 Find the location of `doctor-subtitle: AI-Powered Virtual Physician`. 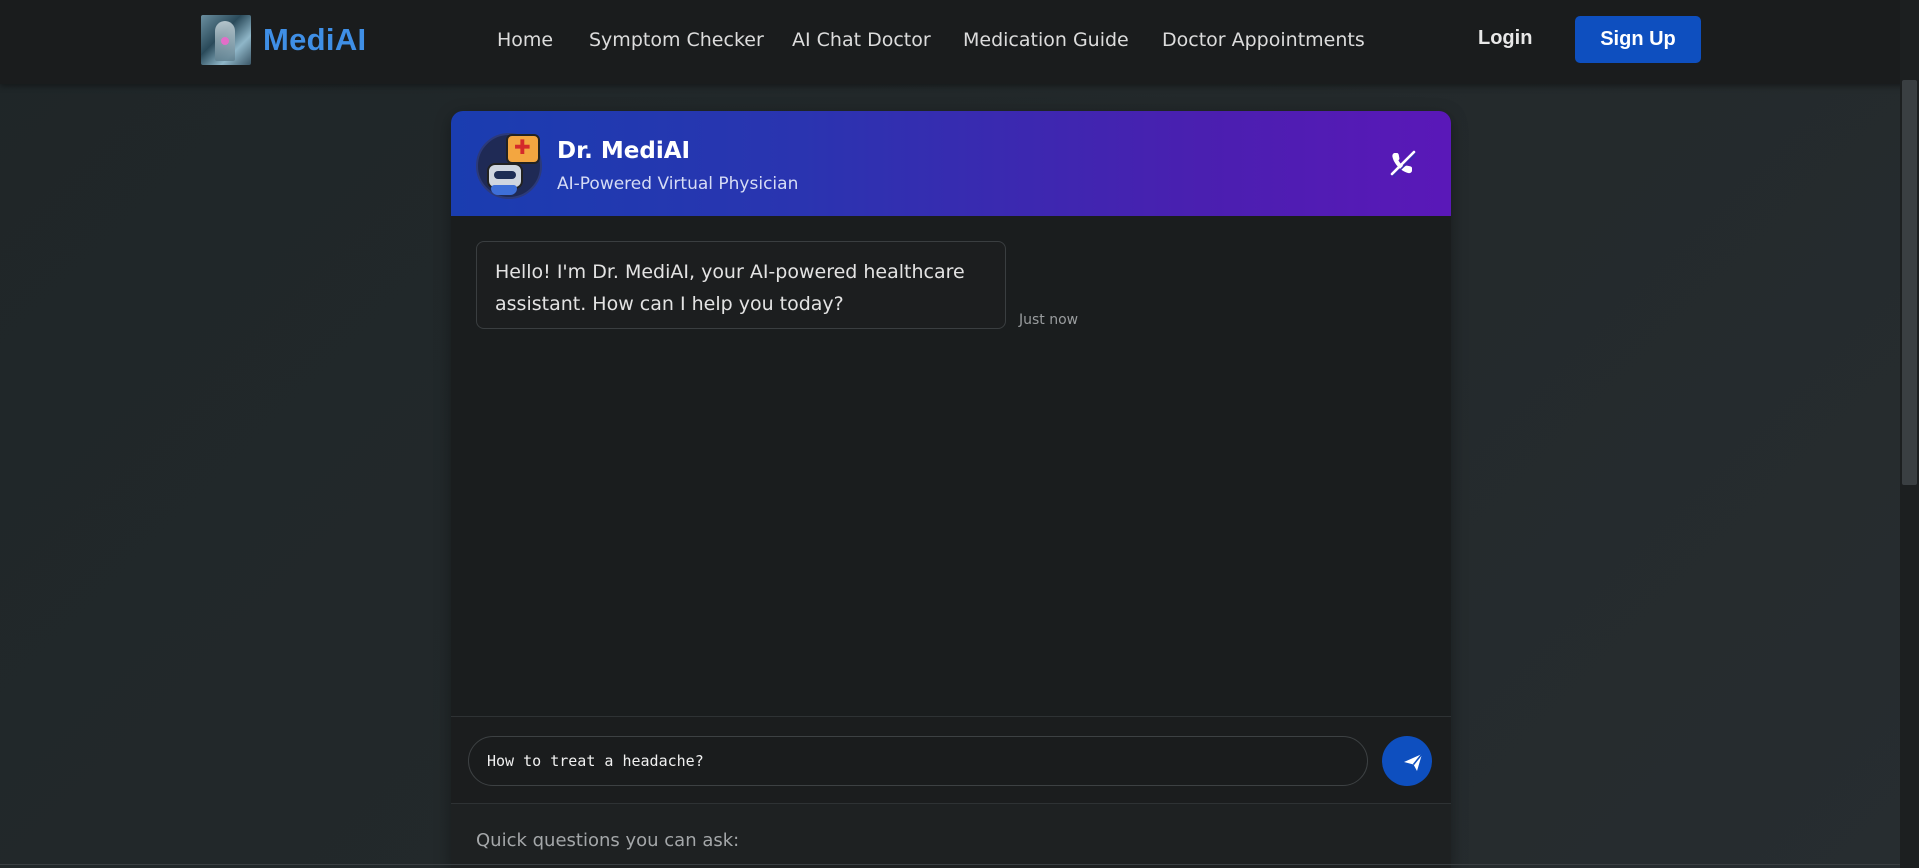

doctor-subtitle: AI-Powered Virtual Physician is located at coordinates (678, 184).